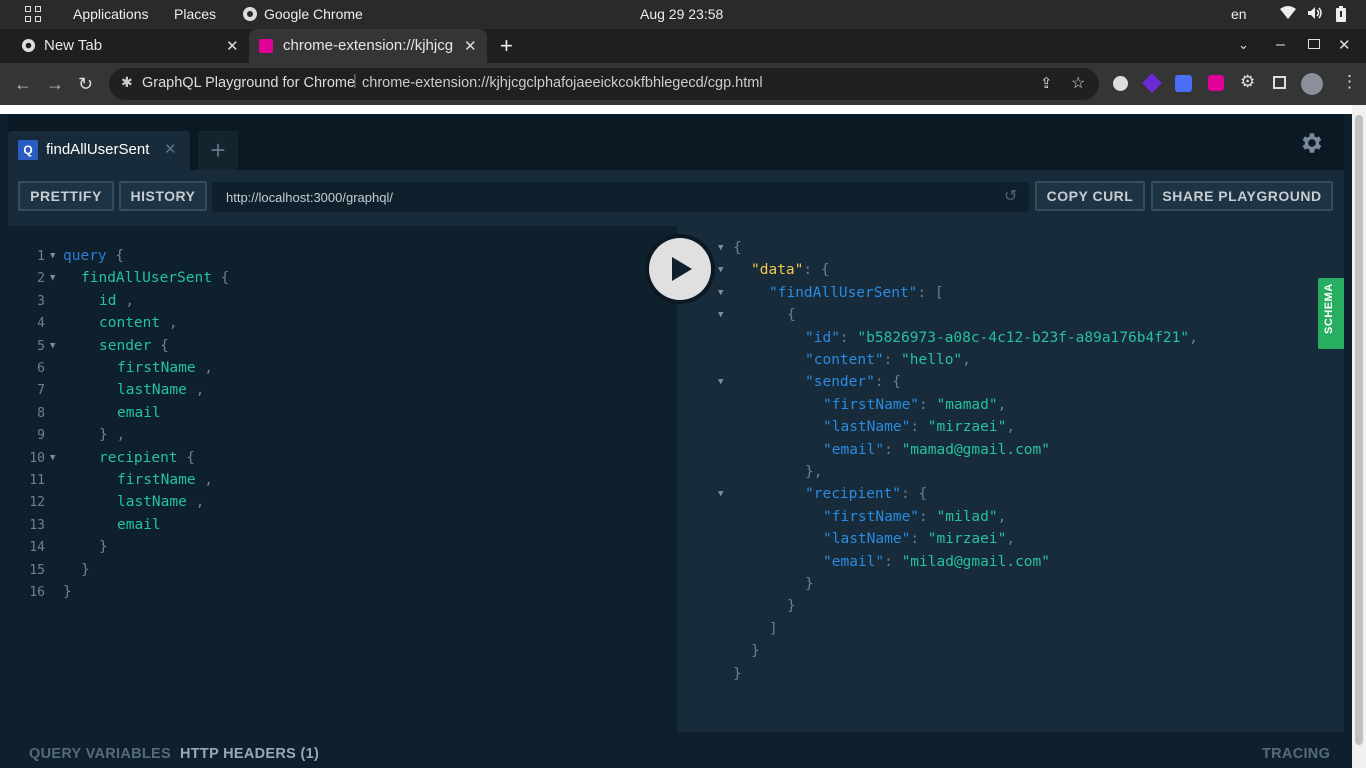 The image size is (1366, 768). I want to click on avatar, so click(1312, 84).